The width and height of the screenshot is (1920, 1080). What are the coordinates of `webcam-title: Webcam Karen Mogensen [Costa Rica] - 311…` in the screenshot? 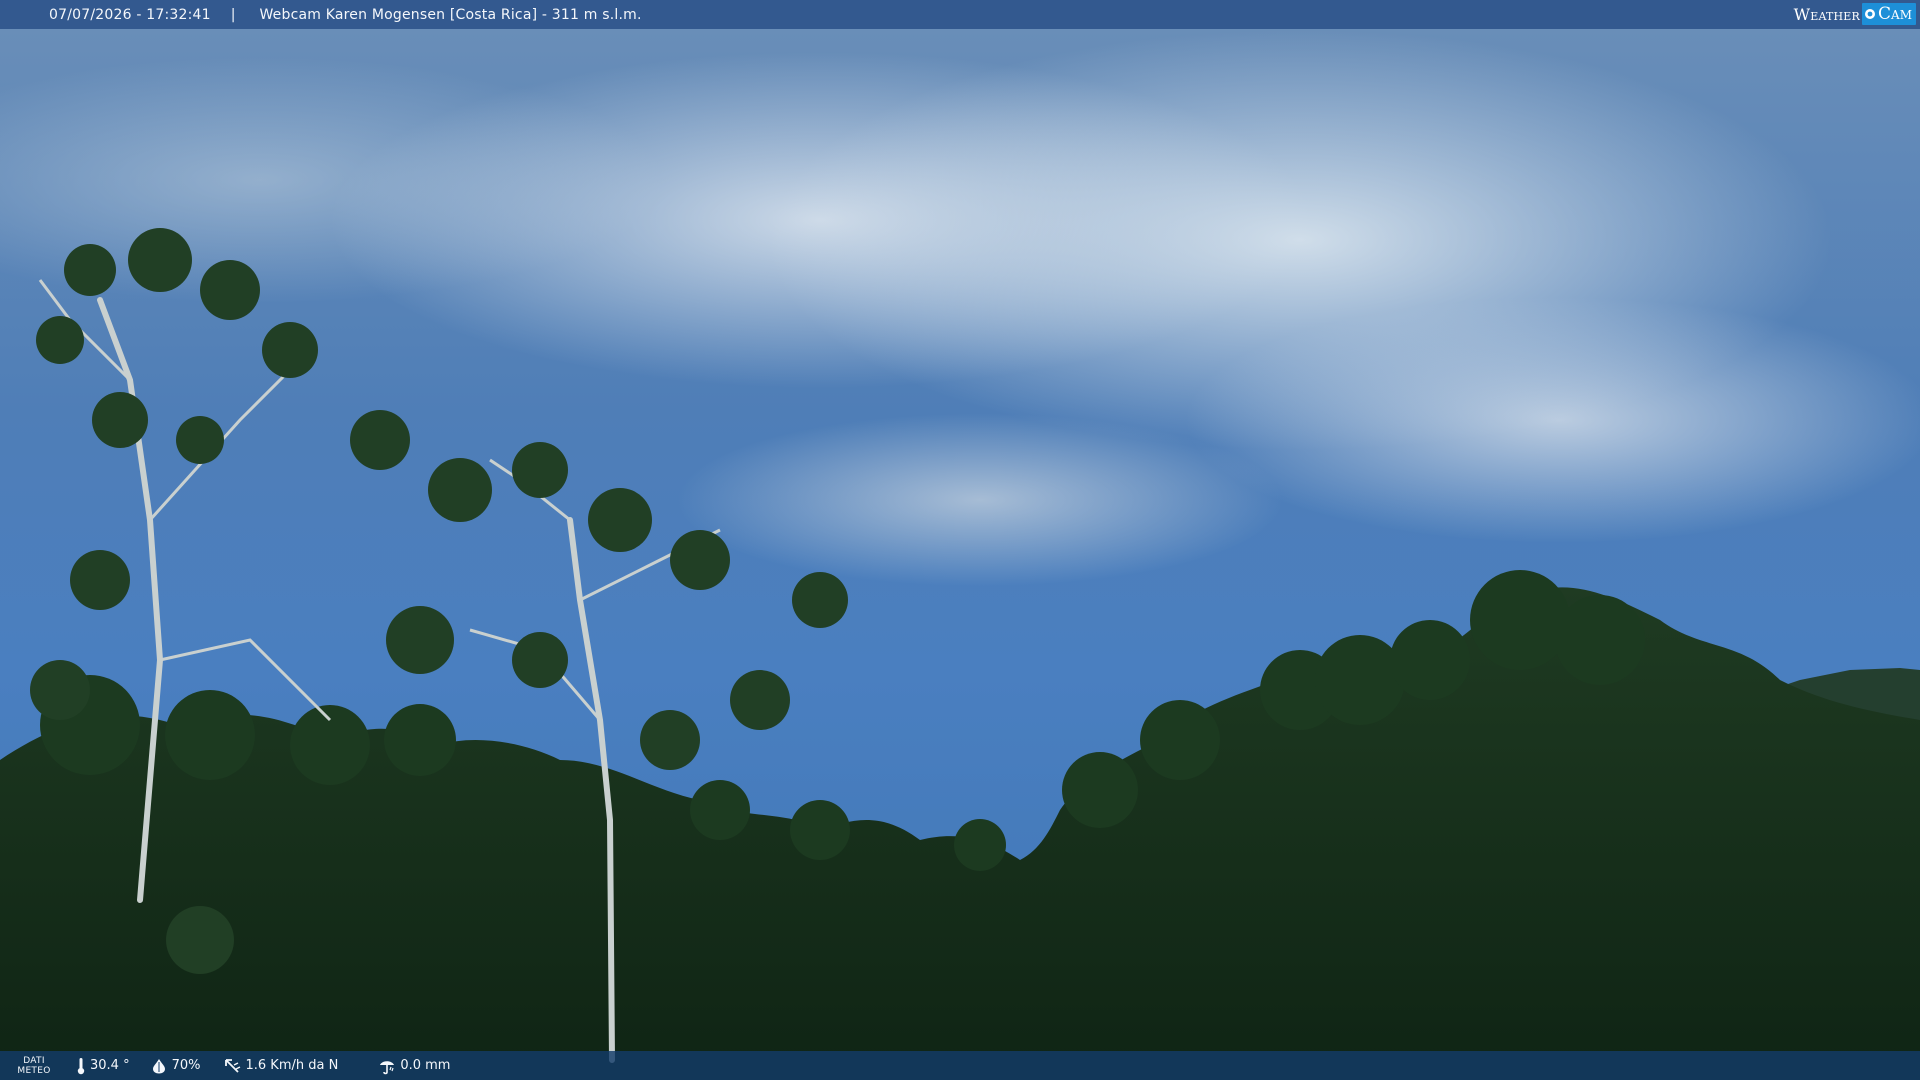 It's located at (450, 14).